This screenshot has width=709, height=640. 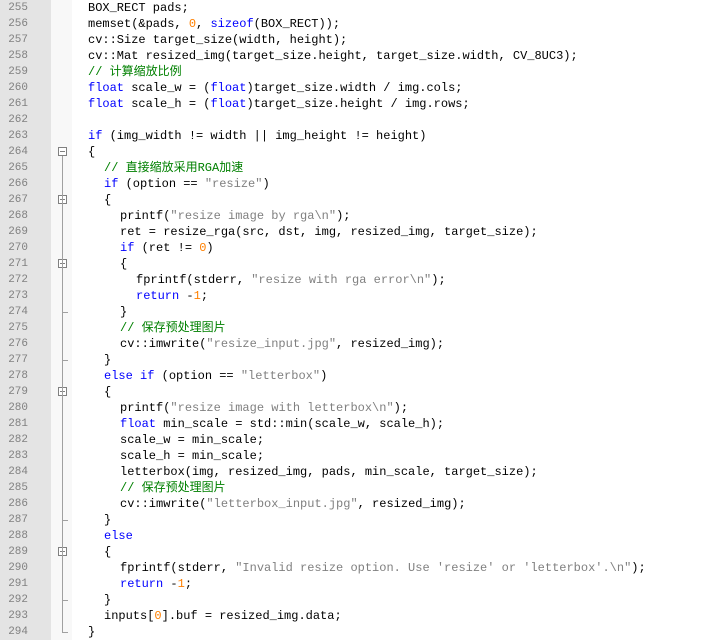 I want to click on line-number: 281, so click(x=18, y=424).